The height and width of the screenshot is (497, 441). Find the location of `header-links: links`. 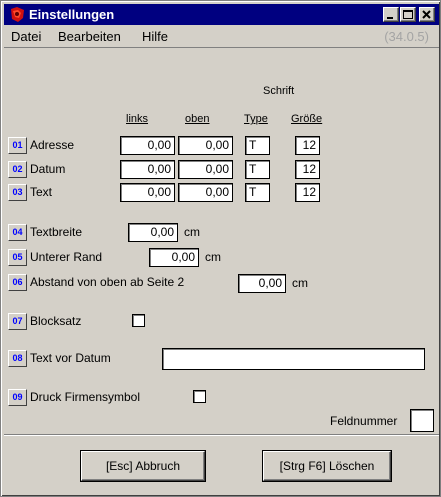

header-links: links is located at coordinates (137, 119).